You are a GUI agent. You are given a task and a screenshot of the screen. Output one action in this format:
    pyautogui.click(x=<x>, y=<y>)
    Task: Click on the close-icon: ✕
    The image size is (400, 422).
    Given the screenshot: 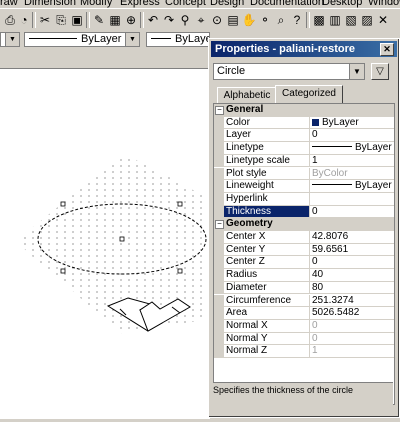 What is the action you would take?
    pyautogui.click(x=387, y=49)
    